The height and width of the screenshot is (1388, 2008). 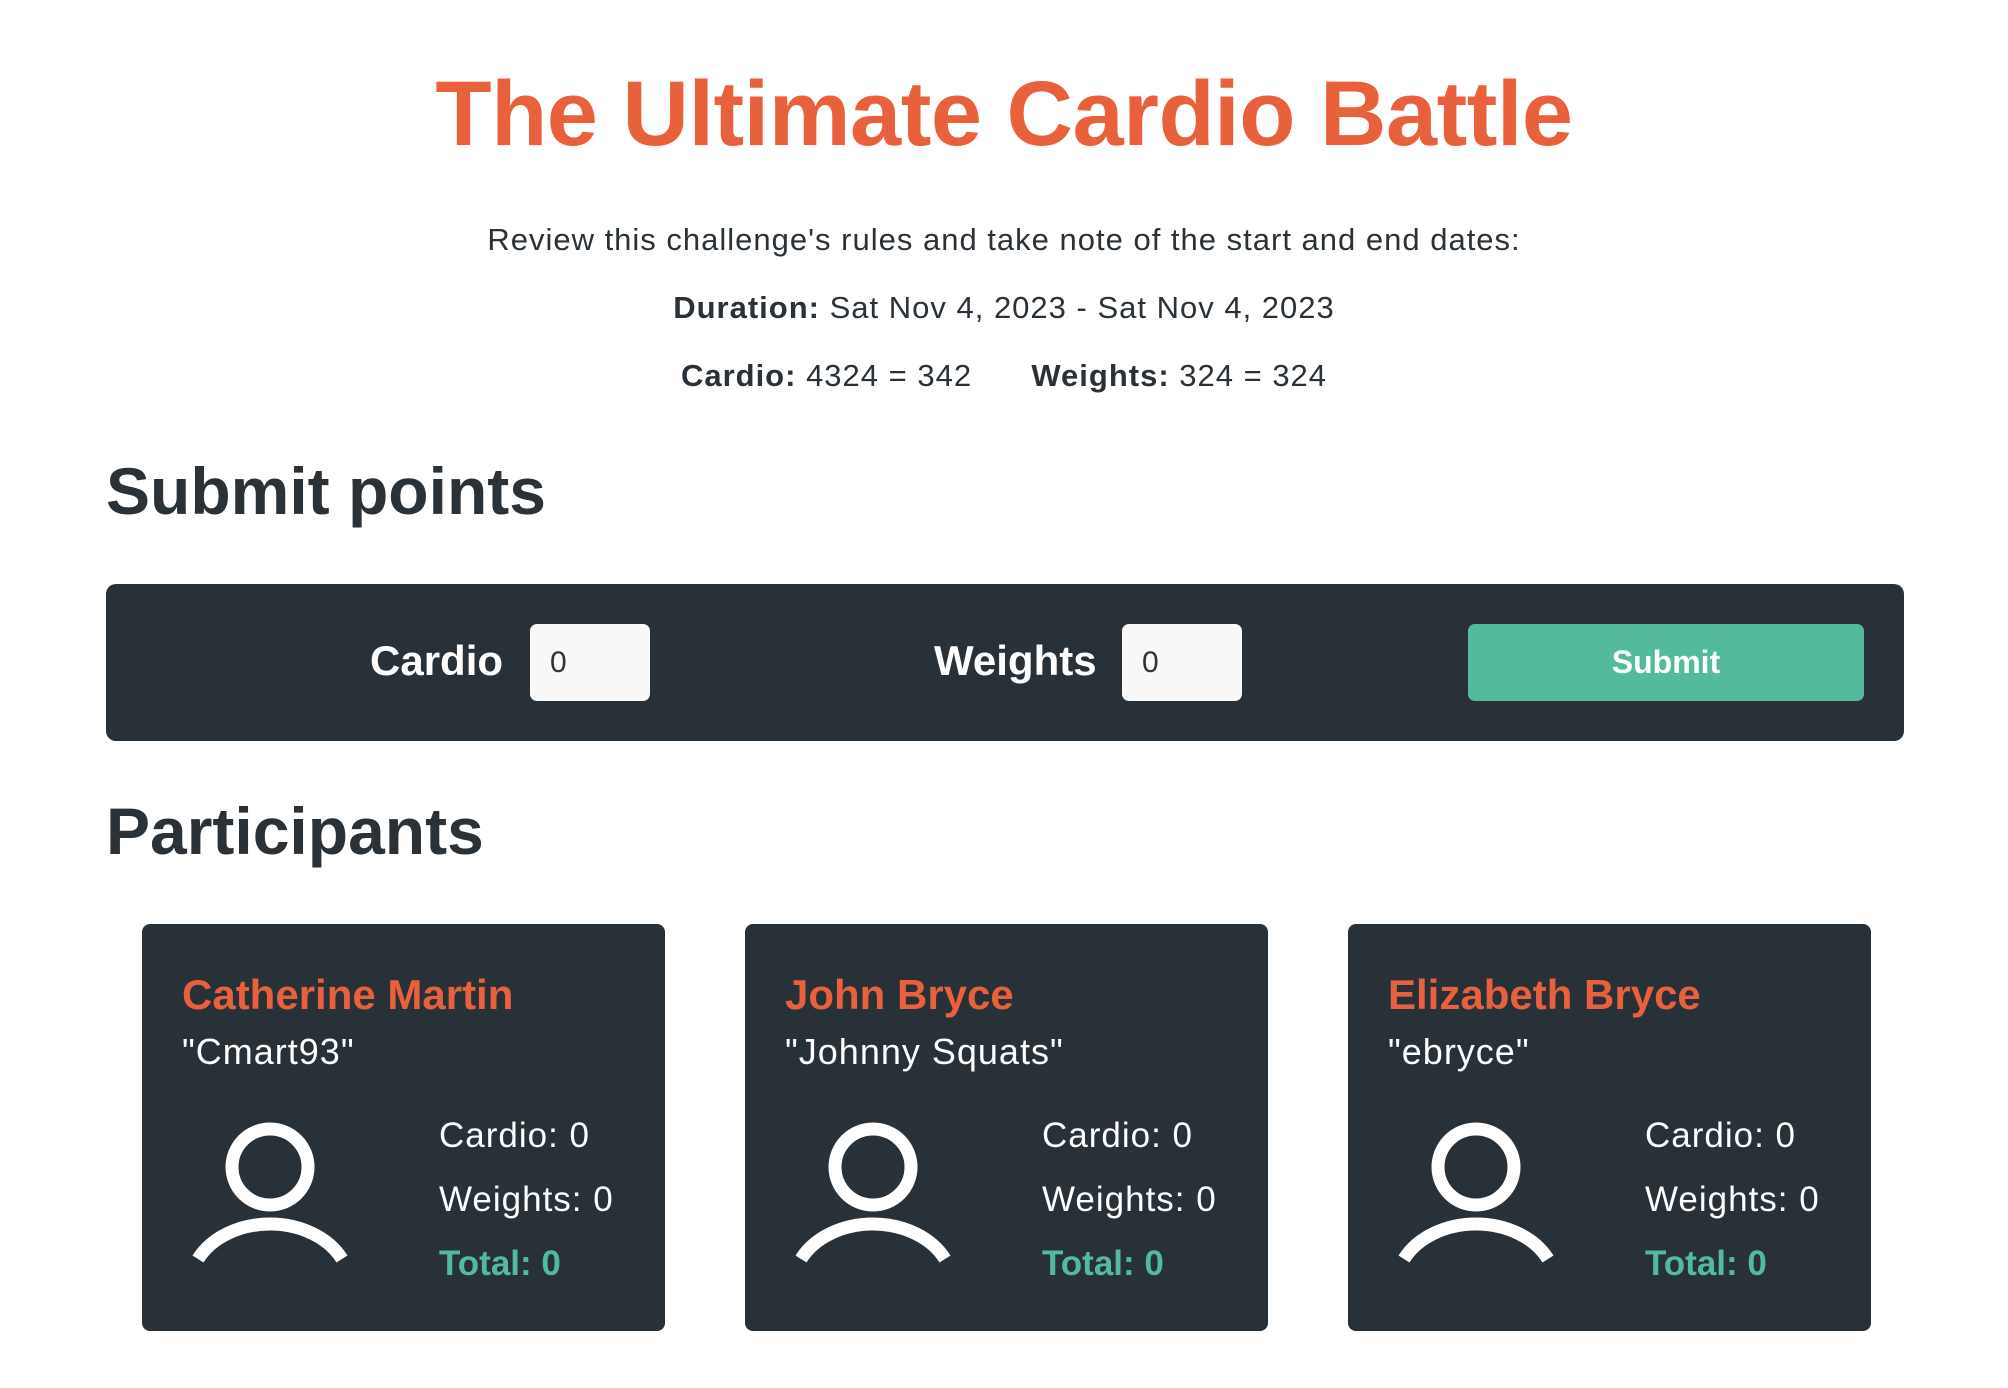 I want to click on weights-rule-value: 324 = 324, so click(x=1253, y=375).